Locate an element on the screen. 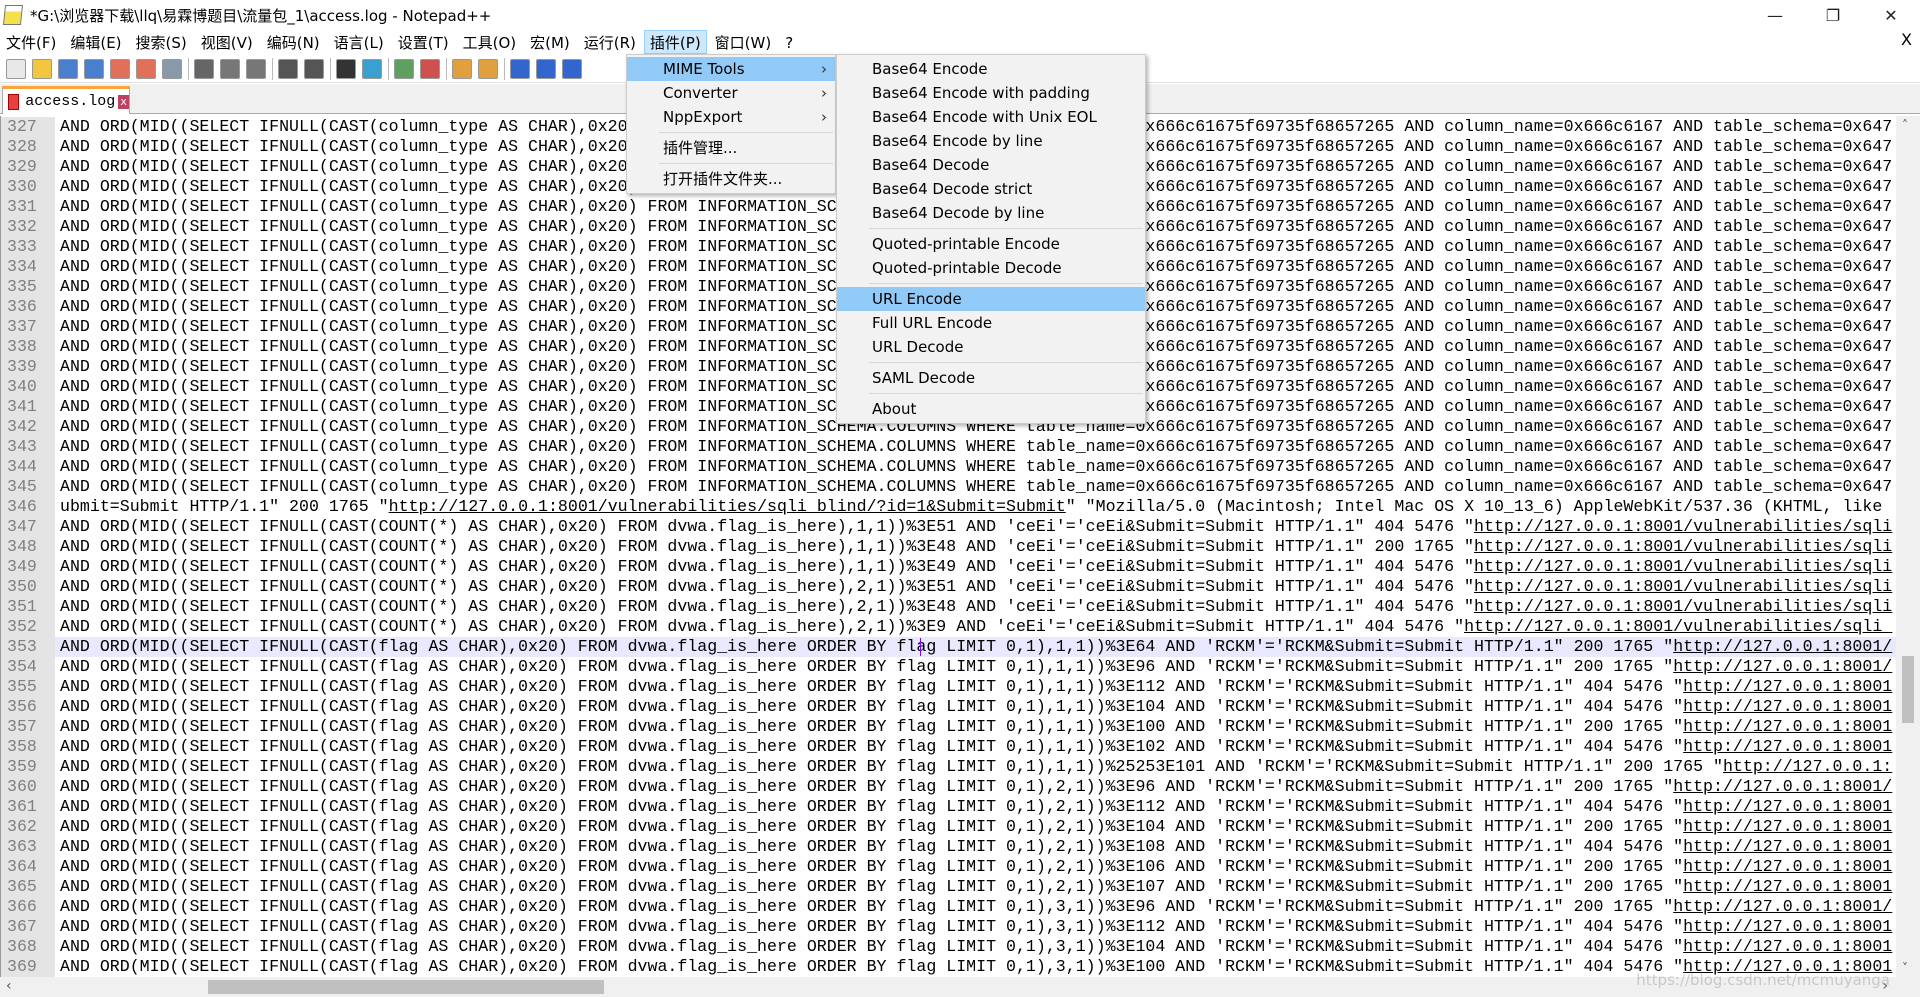 This screenshot has width=1920, height=997. mime-tools-item: Base64 Encode with padding is located at coordinates (991, 93).